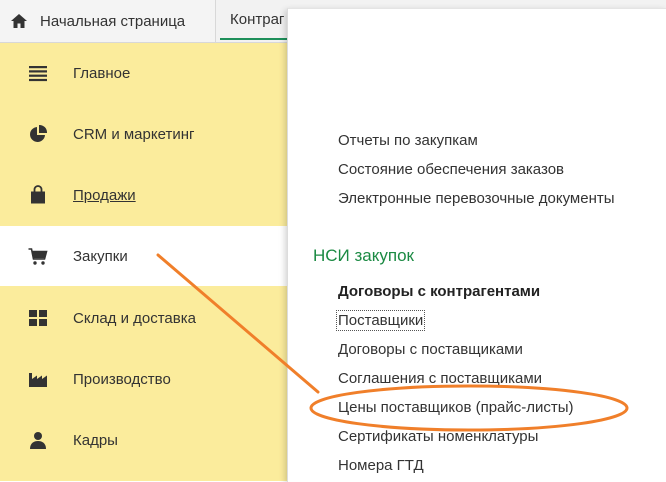 The image size is (666, 482). Describe the element at coordinates (38, 379) in the screenshot. I see `factory-icon` at that location.